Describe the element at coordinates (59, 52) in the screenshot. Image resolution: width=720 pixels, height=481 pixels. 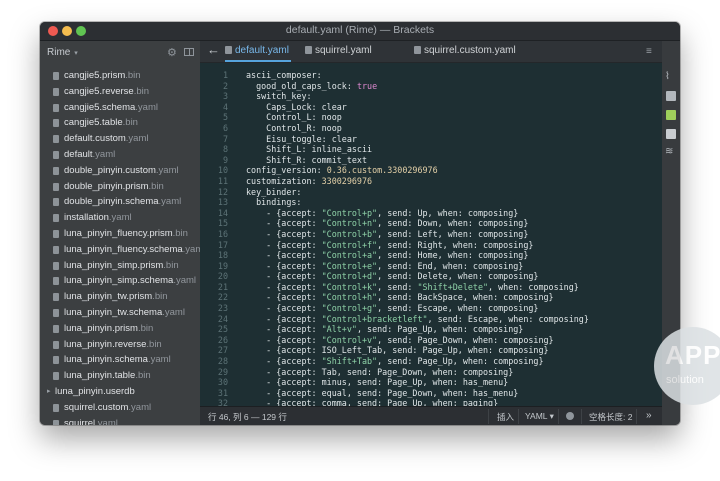
I see `project-name: Rime` at that location.